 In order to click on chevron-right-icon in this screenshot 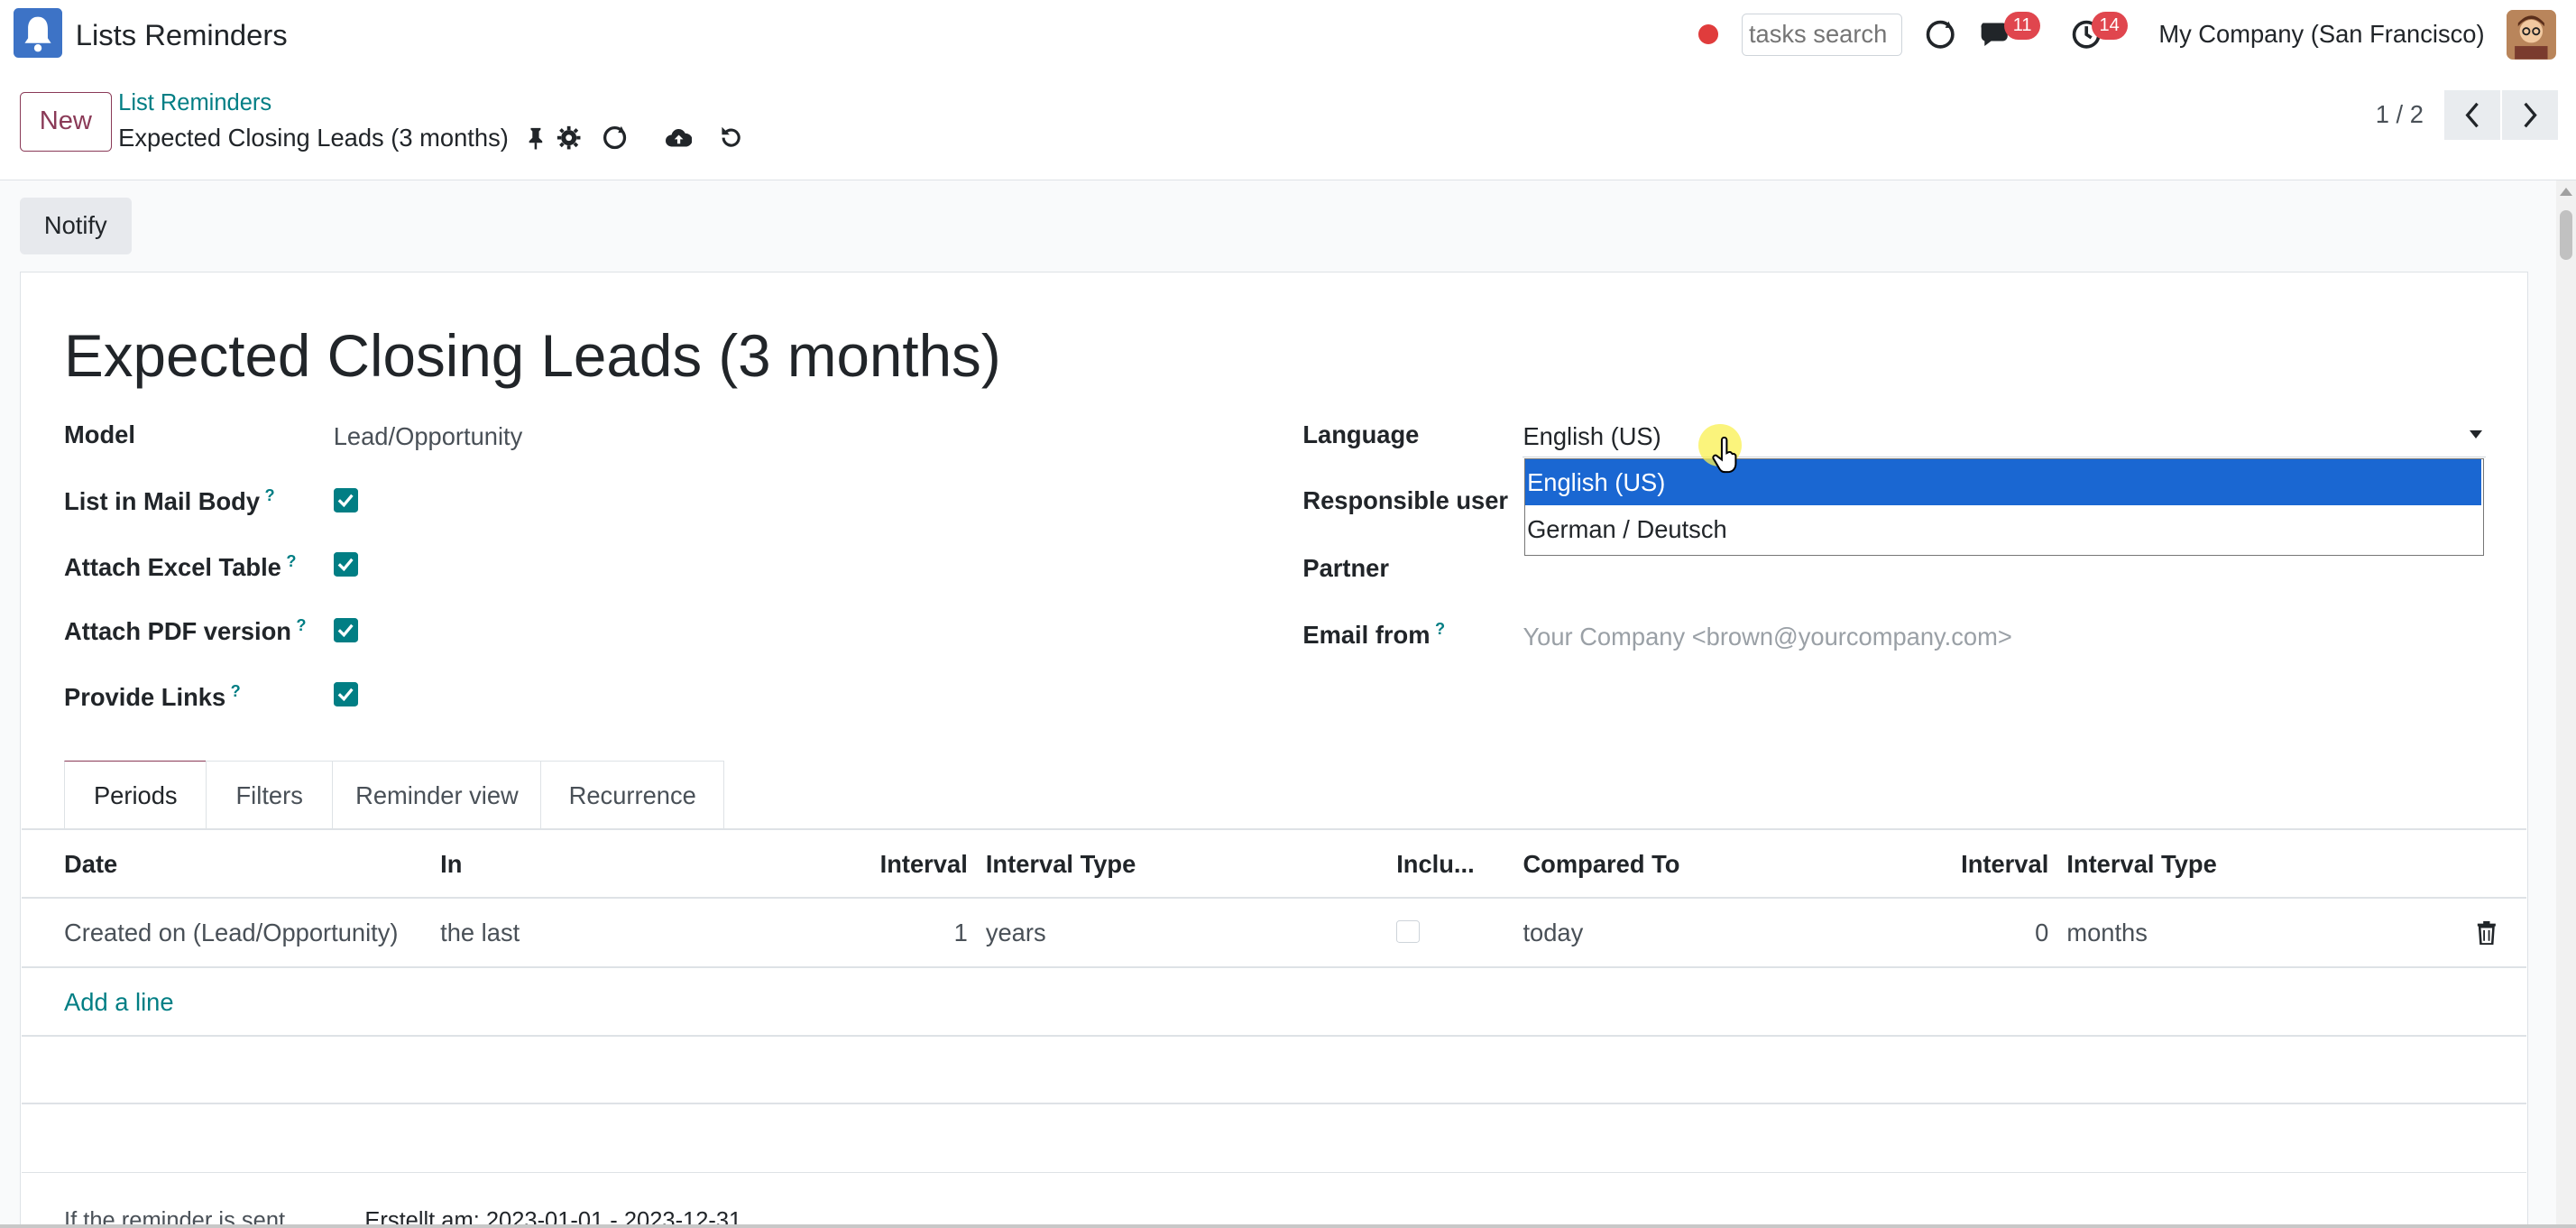, I will do `click(2530, 115)`.